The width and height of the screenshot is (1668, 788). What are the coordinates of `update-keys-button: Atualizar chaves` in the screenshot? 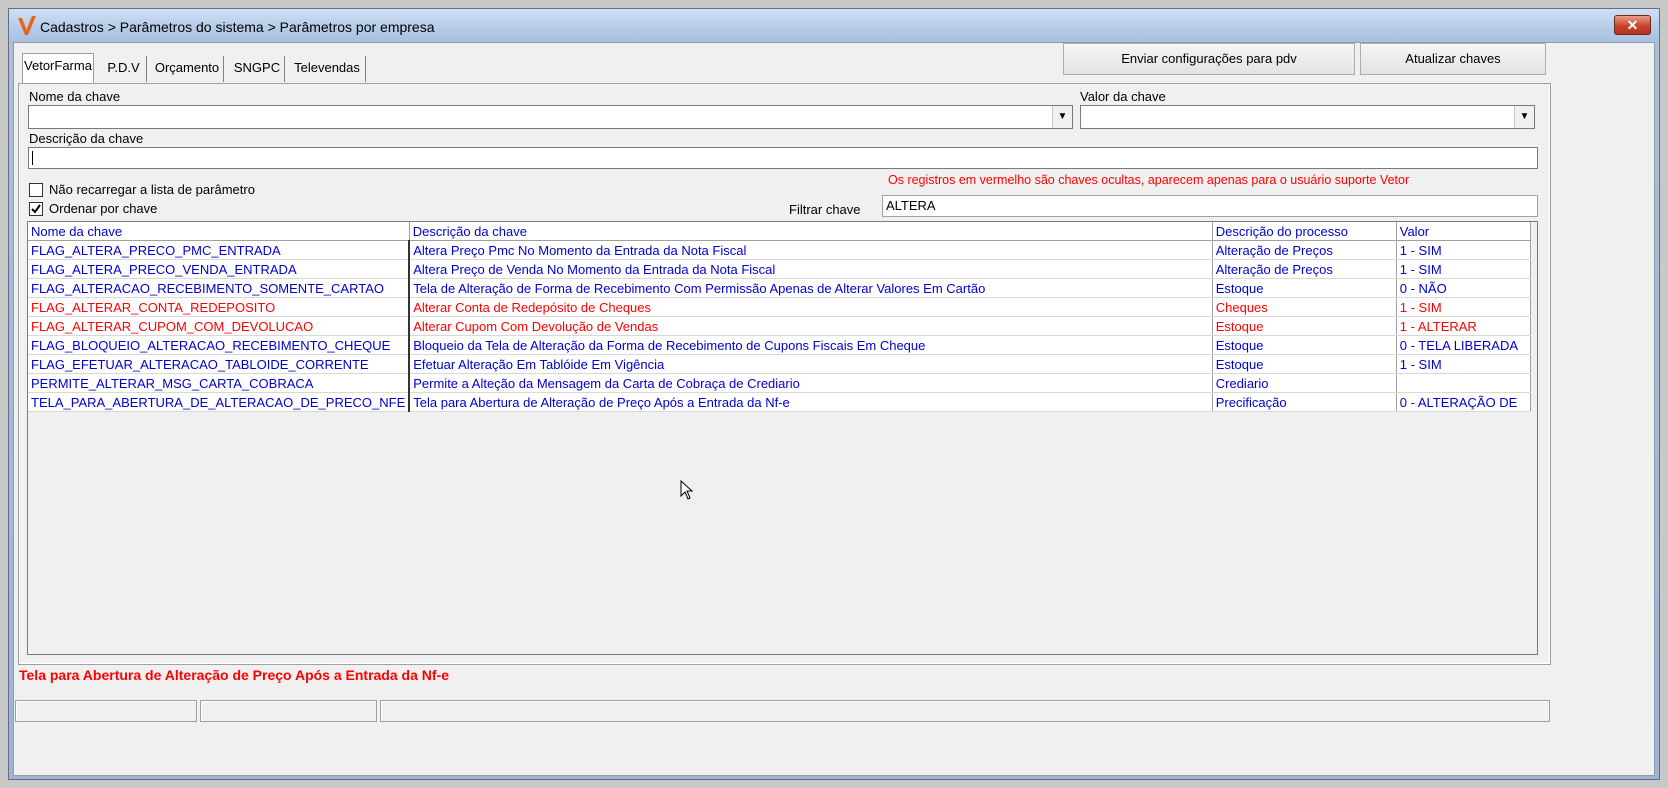 It's located at (1453, 59).